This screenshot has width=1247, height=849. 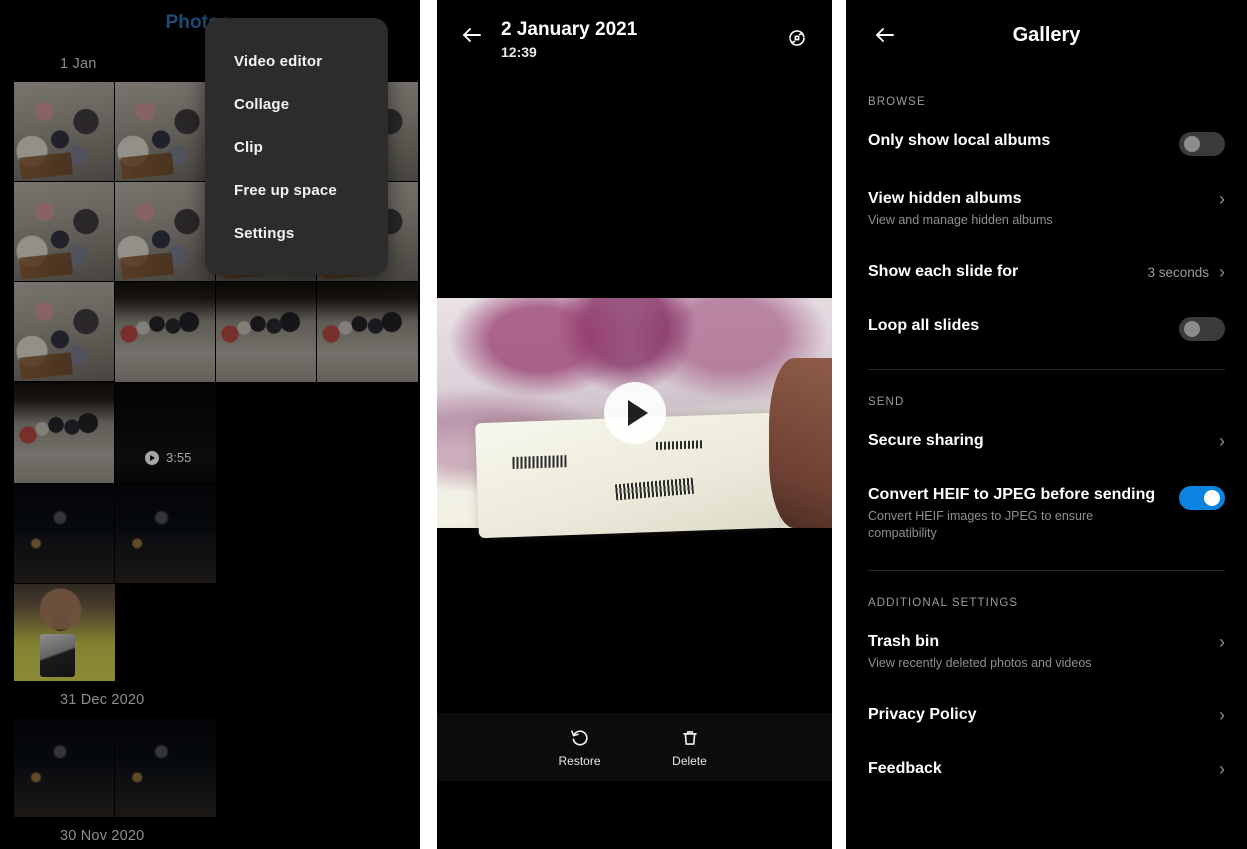 What do you see at coordinates (519, 52) in the screenshot?
I see `viewer-time: 12:39` at bounding box center [519, 52].